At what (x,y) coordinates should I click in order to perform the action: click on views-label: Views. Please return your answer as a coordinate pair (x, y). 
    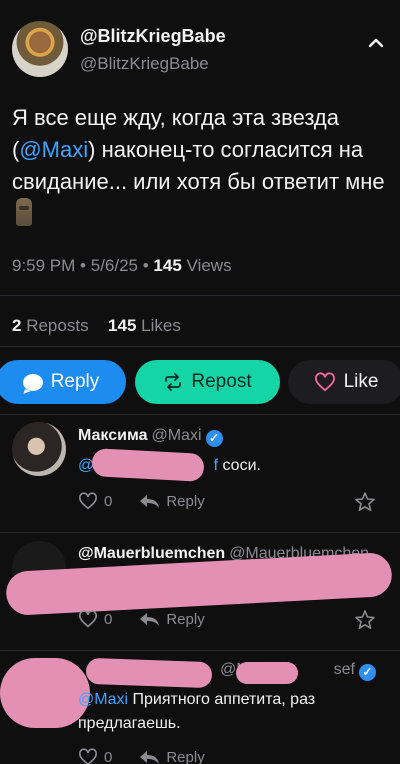
    Looking at the image, I should click on (209, 265).